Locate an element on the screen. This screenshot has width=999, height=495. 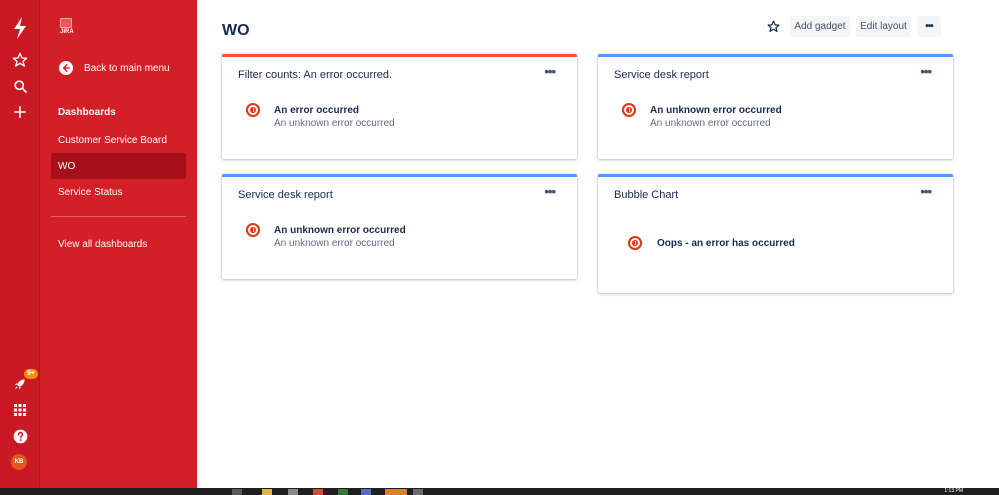
jira-logo: JIRA is located at coordinates (74, 29).